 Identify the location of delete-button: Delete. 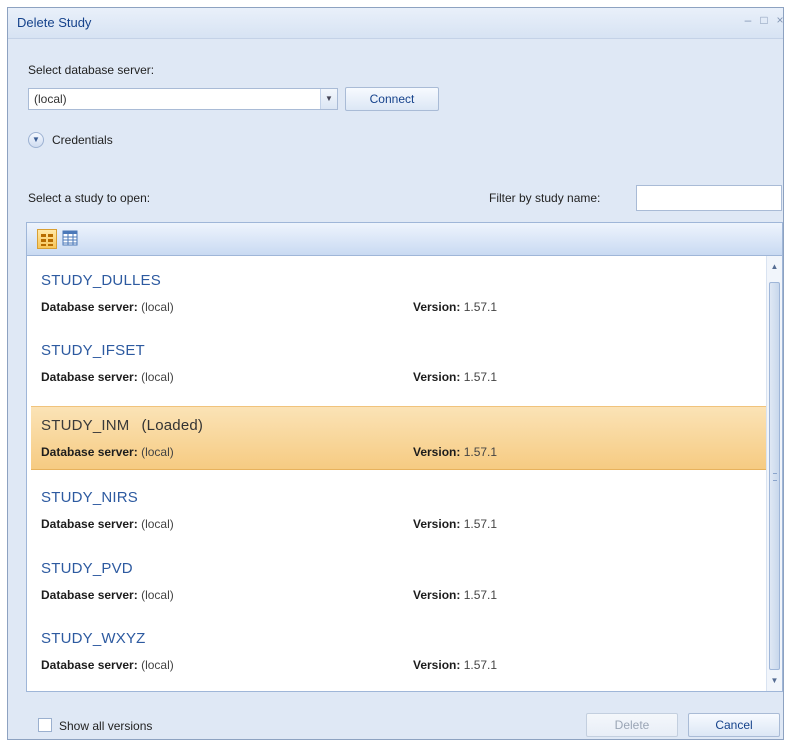
(632, 725).